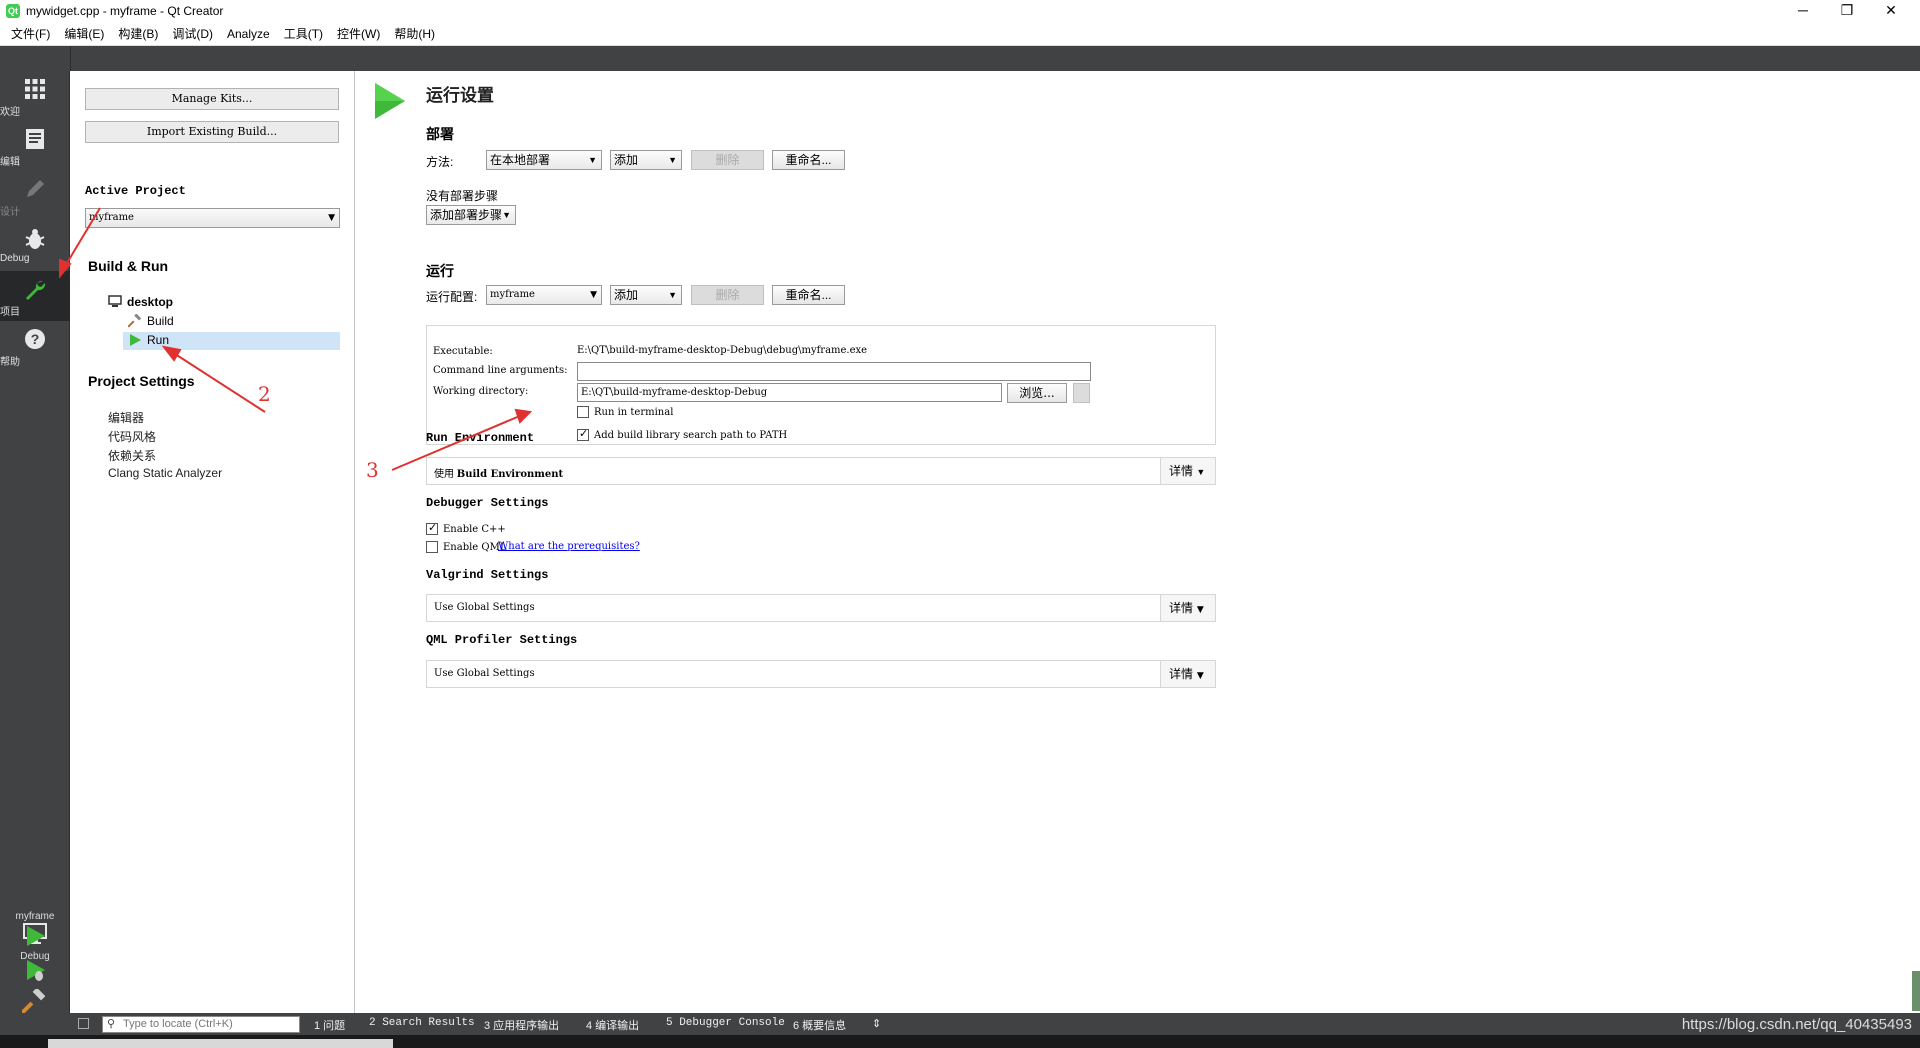 The height and width of the screenshot is (1048, 1920). What do you see at coordinates (296, 339) in the screenshot?
I see `annotation-arrows` at bounding box center [296, 339].